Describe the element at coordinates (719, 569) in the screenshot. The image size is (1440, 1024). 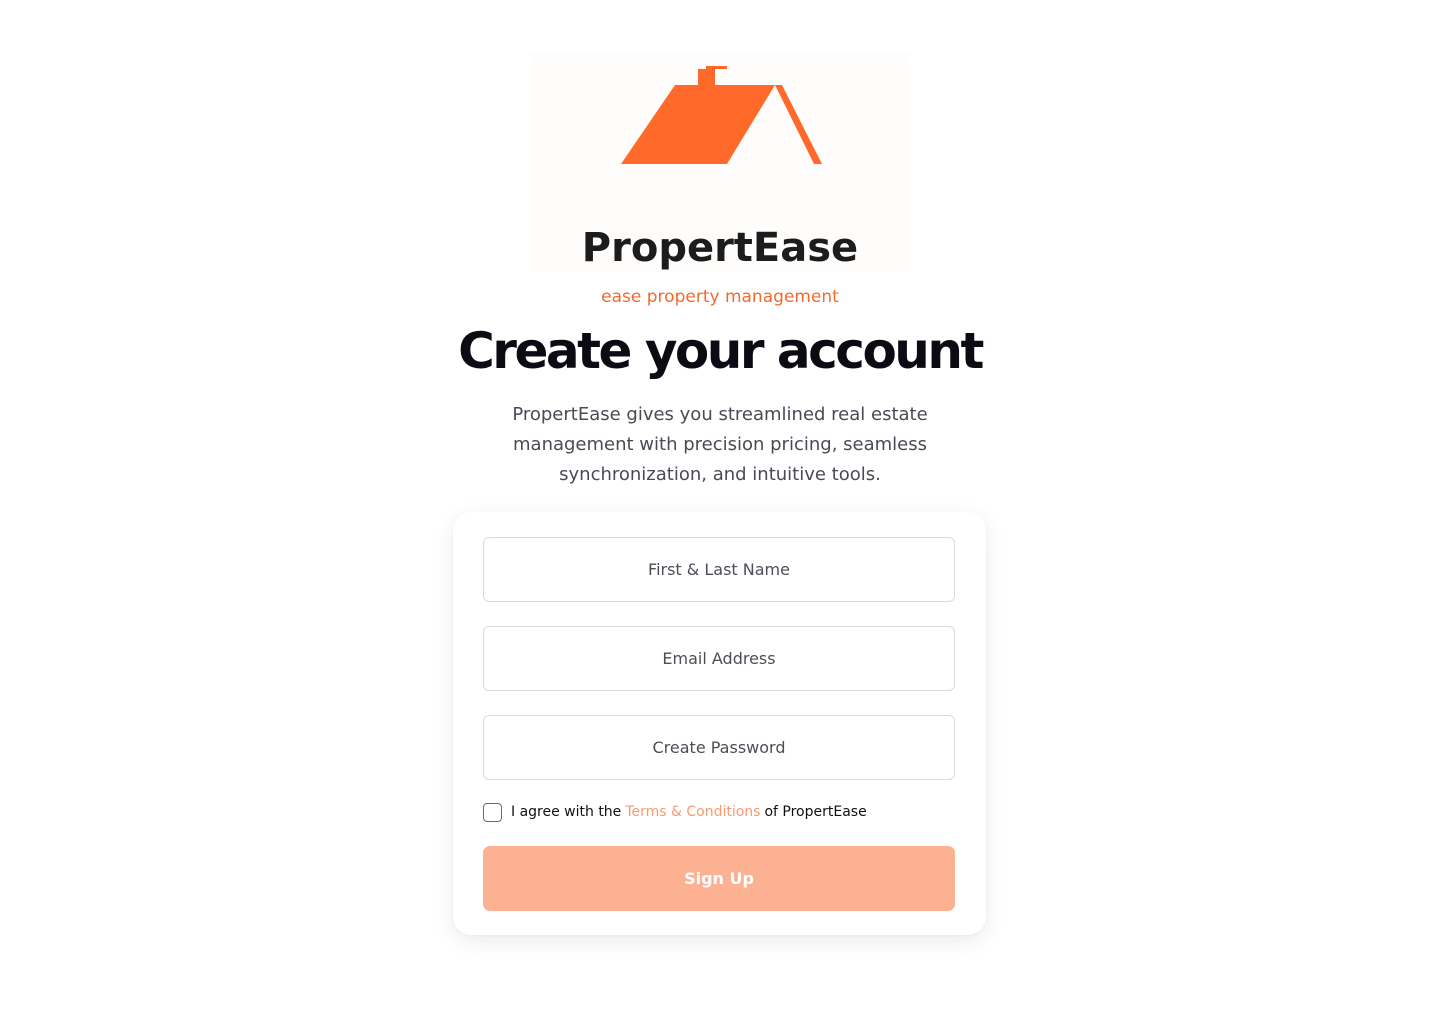
I see `name-field` at that location.